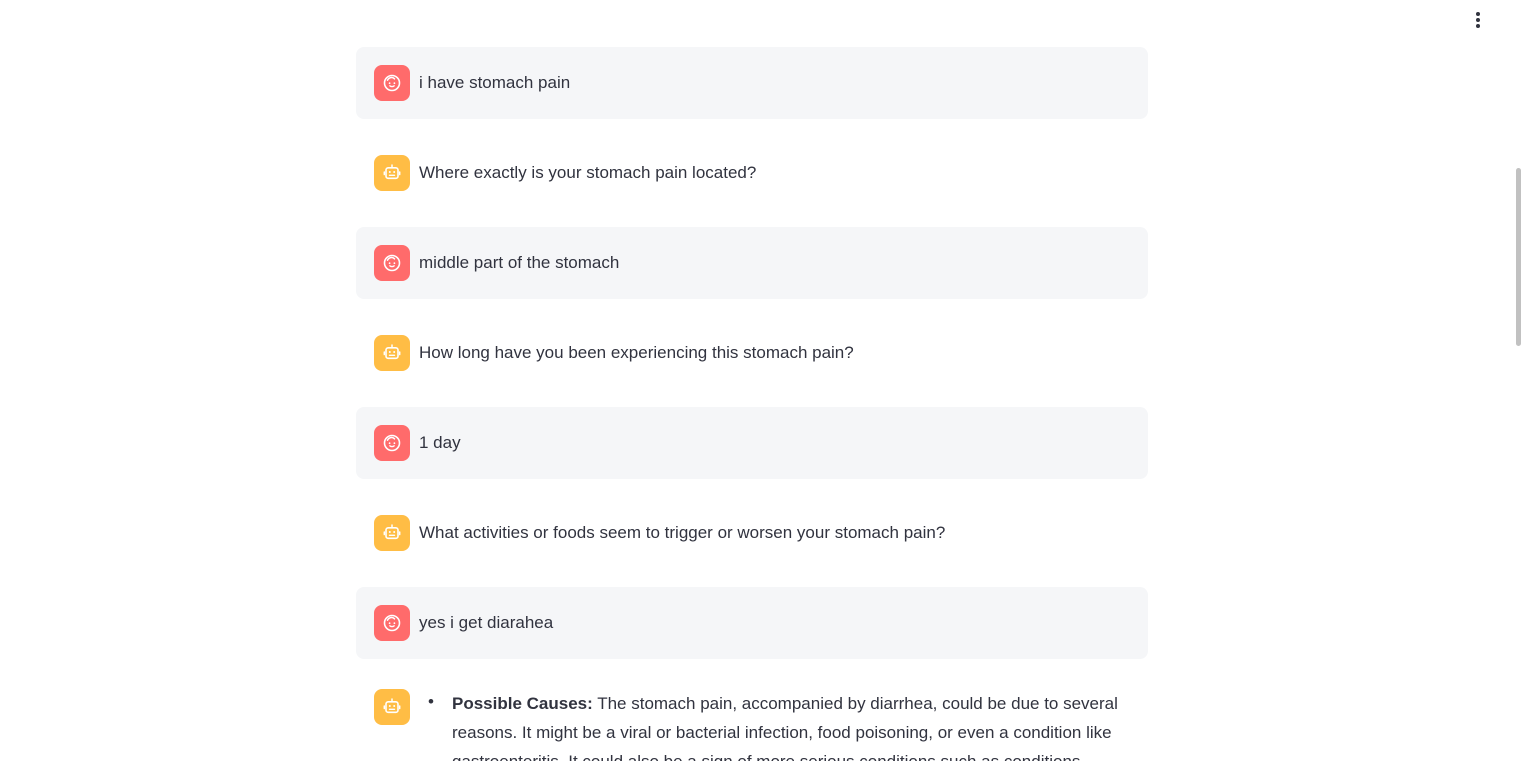  I want to click on chat-message-user: middle part of the stomach, so click(752, 263).